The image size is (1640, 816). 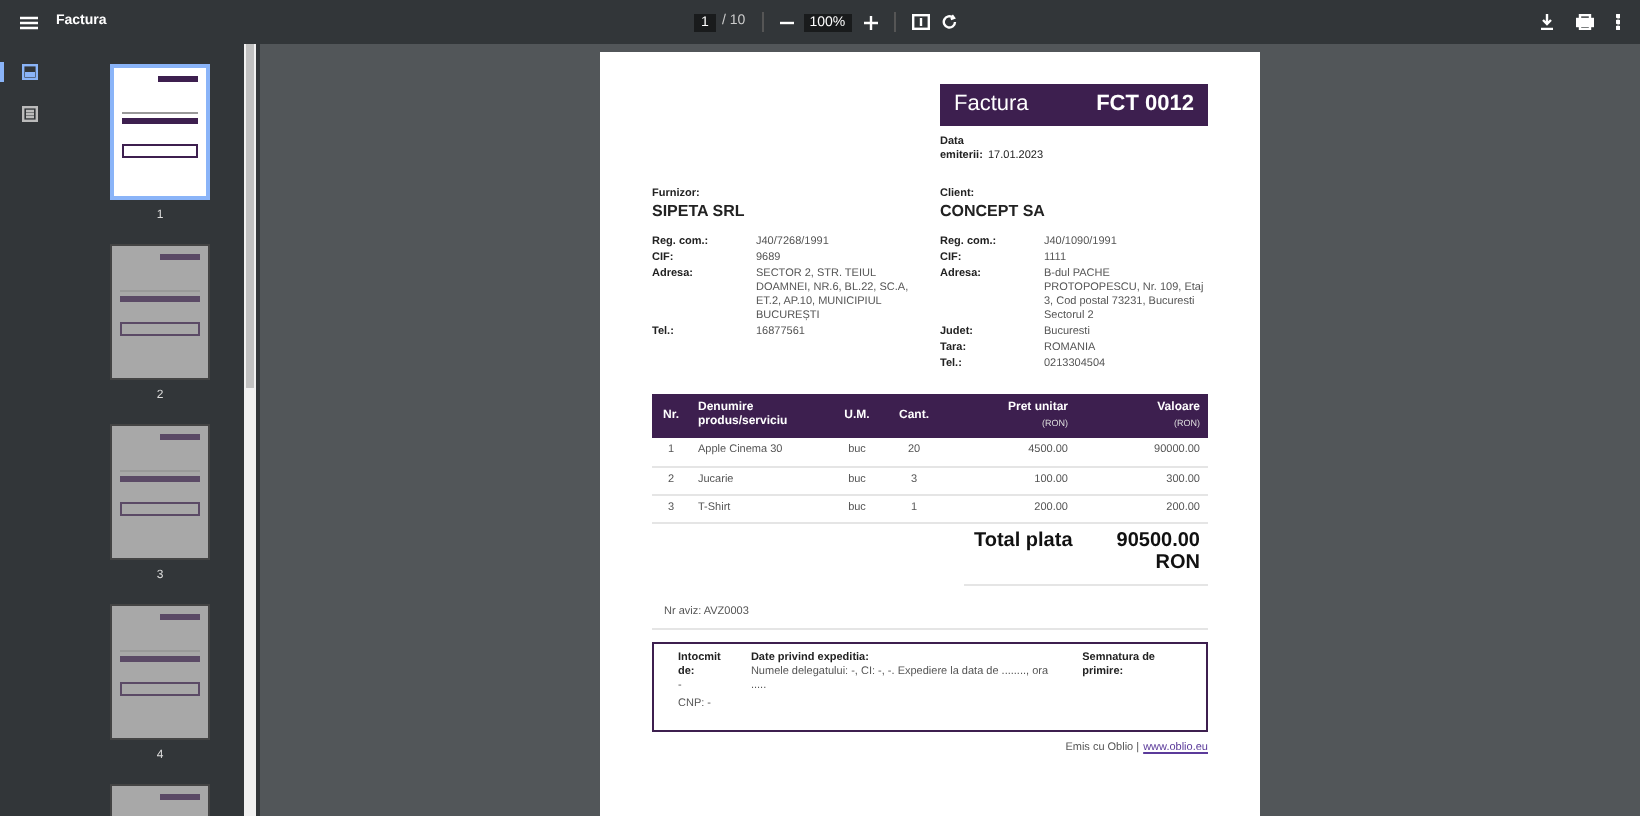 What do you see at coordinates (870, 22) in the screenshot?
I see `zoom-in-icon` at bounding box center [870, 22].